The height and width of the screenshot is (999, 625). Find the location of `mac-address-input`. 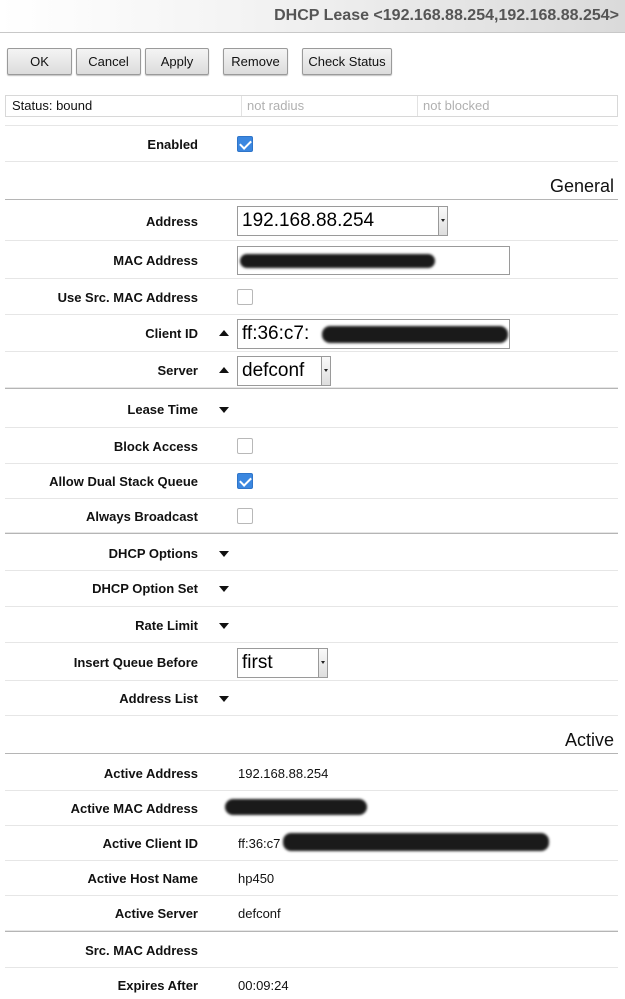

mac-address-input is located at coordinates (373, 260).